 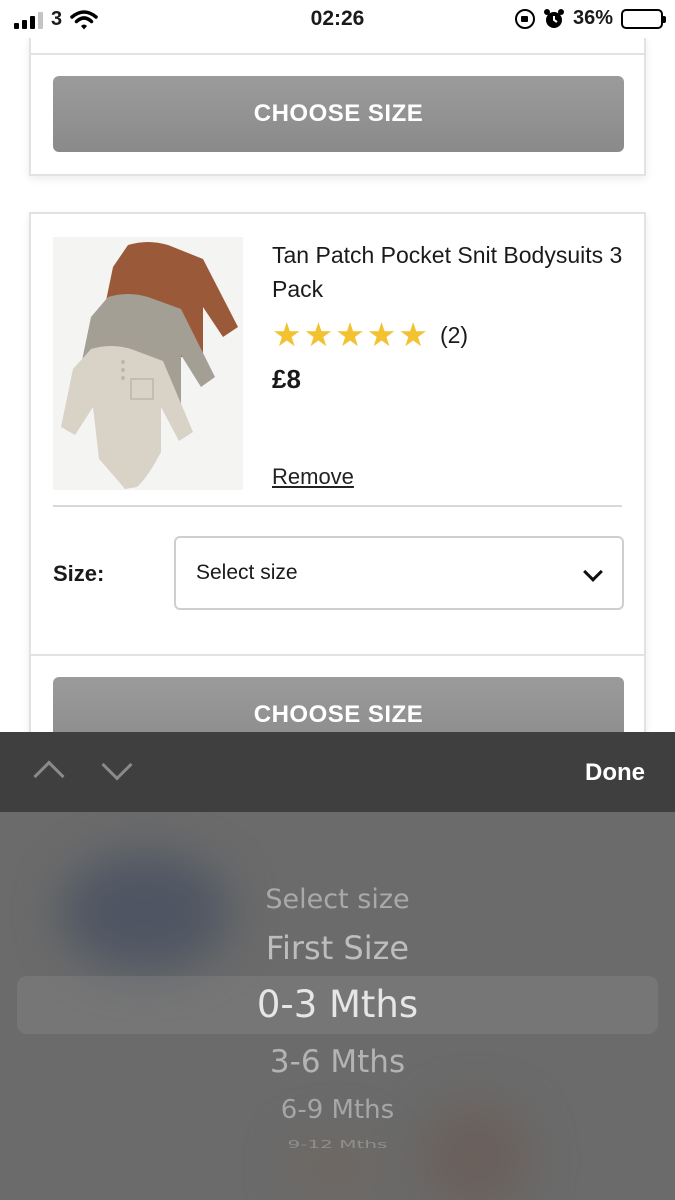 What do you see at coordinates (79, 573) in the screenshot?
I see `size-label: Size:` at bounding box center [79, 573].